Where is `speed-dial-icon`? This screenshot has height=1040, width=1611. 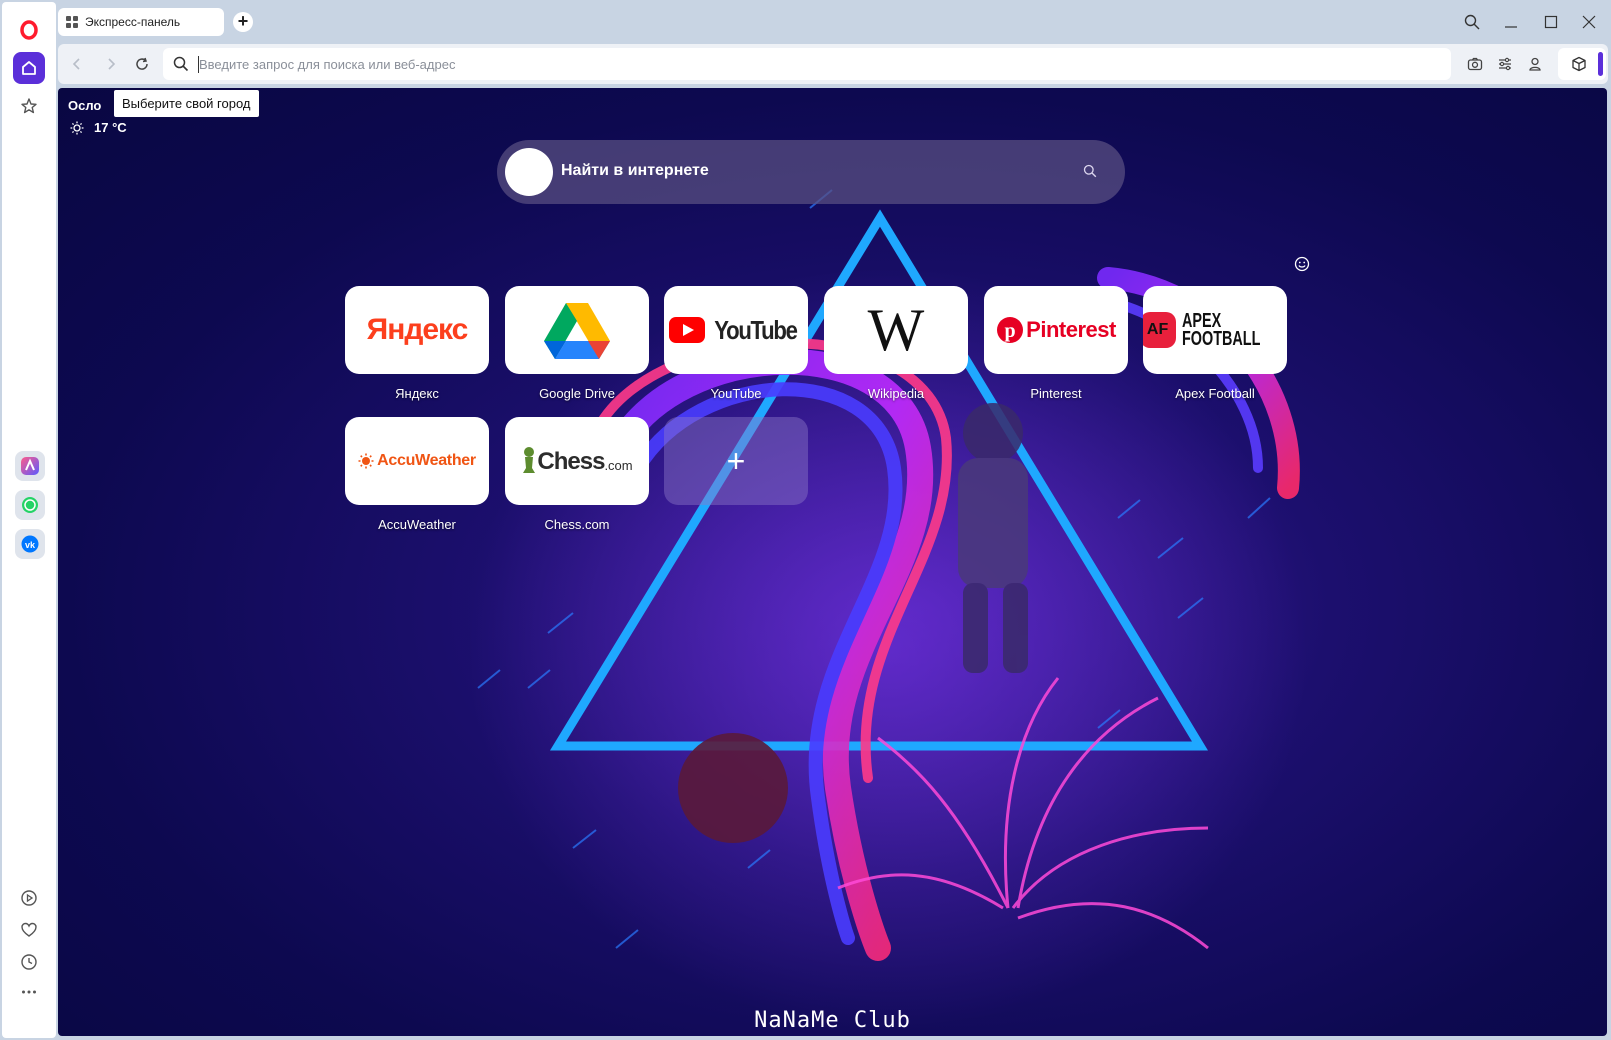 speed-dial-icon is located at coordinates (72, 22).